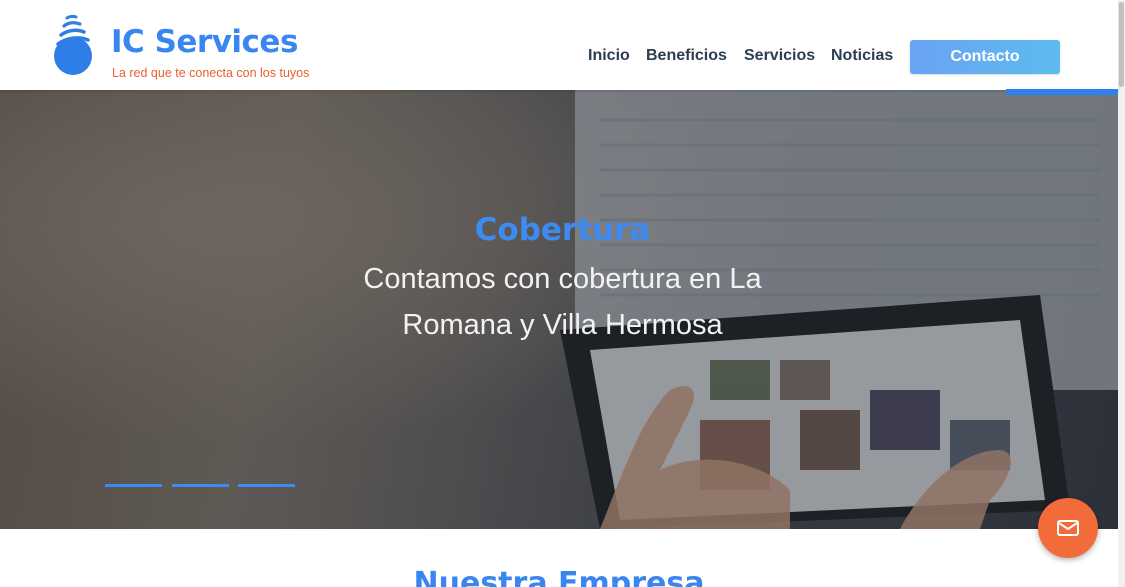 The width and height of the screenshot is (1125, 587). What do you see at coordinates (1121, 44) in the screenshot?
I see `scrollbar-thumb` at bounding box center [1121, 44].